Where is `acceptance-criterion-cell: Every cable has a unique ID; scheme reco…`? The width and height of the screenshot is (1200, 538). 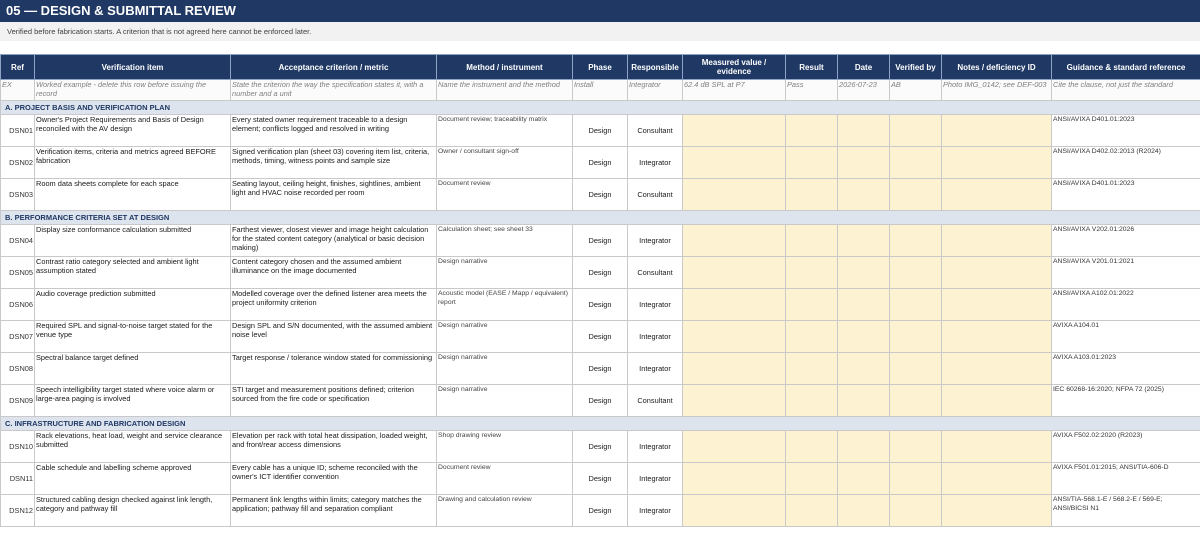
acceptance-criterion-cell: Every cable has a unique ID; scheme reco… is located at coordinates (333, 478).